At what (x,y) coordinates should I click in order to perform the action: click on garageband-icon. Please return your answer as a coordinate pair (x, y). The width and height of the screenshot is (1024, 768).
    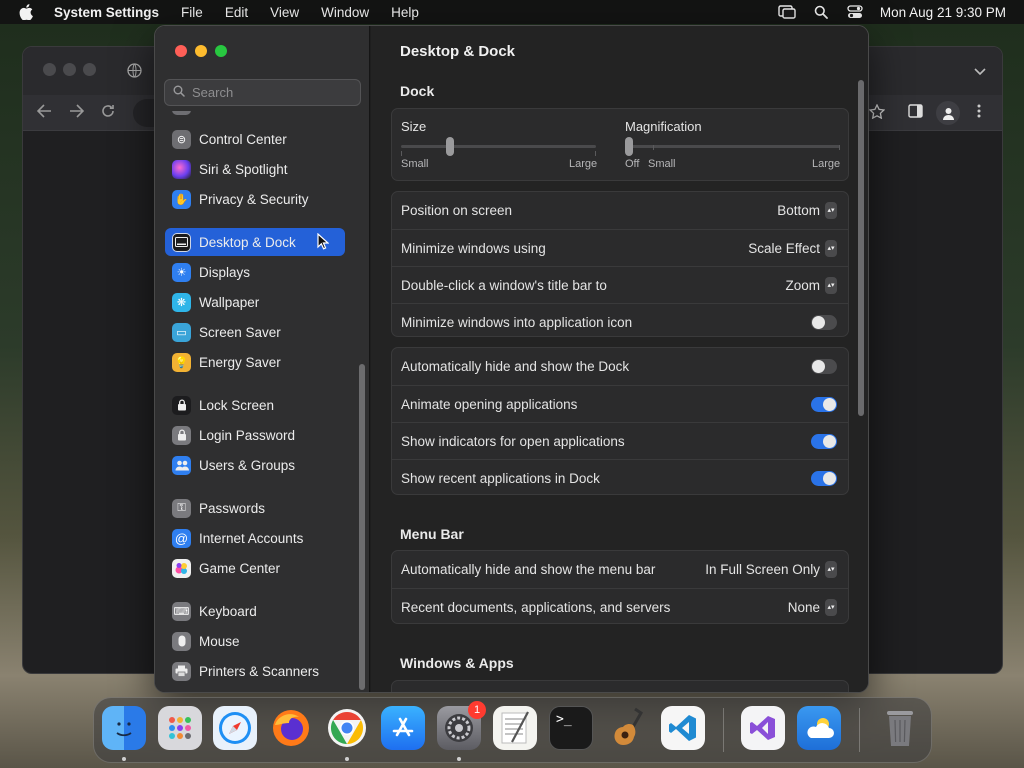
    Looking at the image, I should click on (627, 728).